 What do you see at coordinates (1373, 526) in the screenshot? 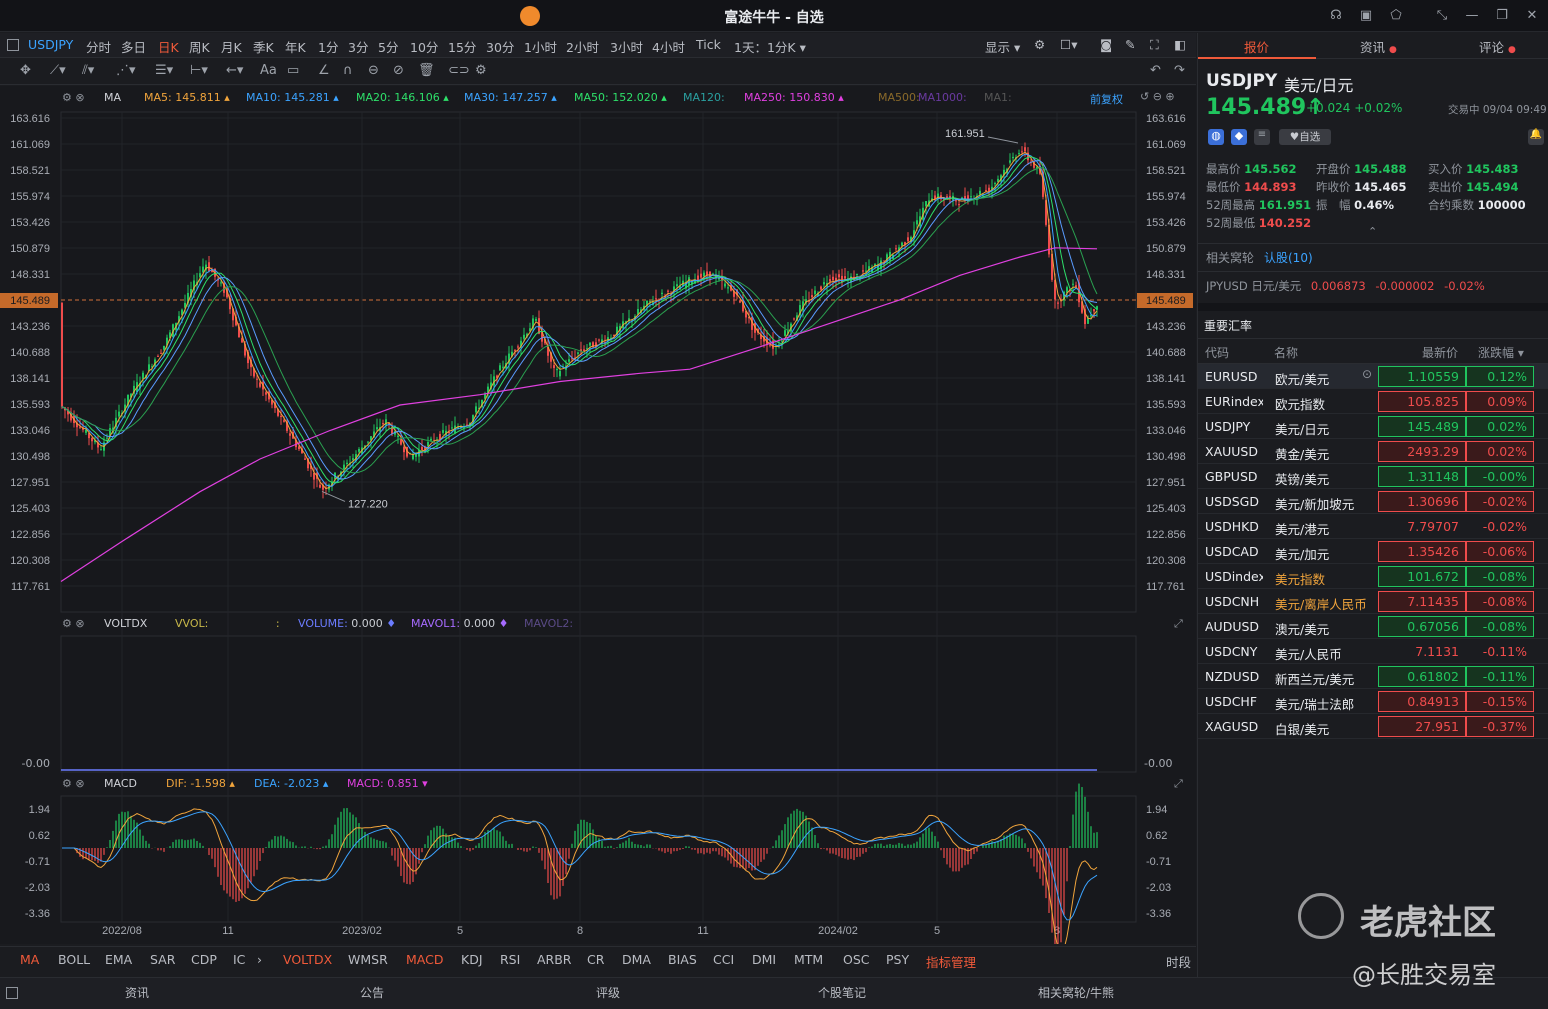
I see `fx-row: USDHKD 美元/港元 7.79707 -0.02%` at bounding box center [1373, 526].